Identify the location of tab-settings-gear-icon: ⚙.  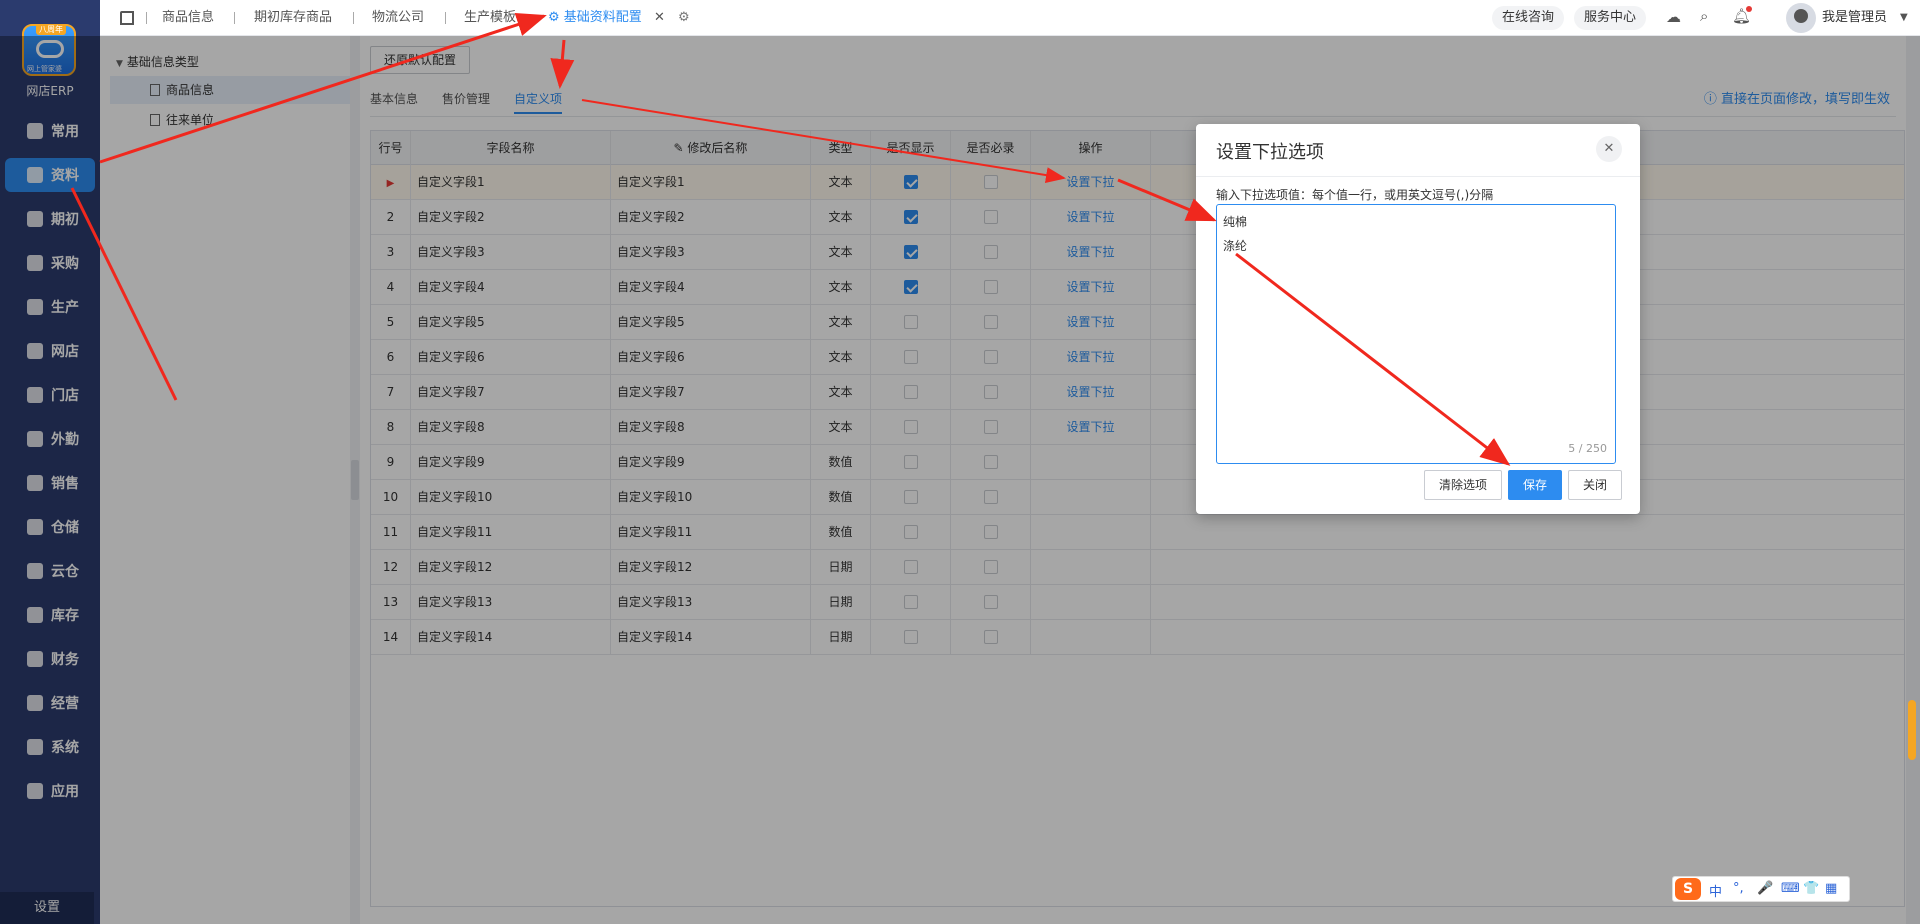
(684, 18).